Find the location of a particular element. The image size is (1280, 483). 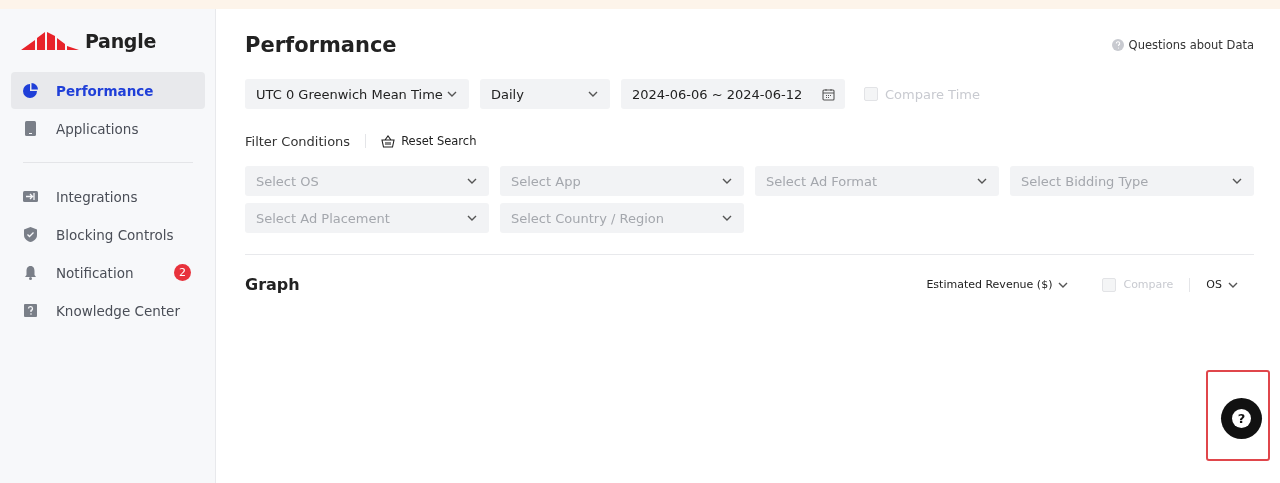

logo-icon is located at coordinates (51, 41).